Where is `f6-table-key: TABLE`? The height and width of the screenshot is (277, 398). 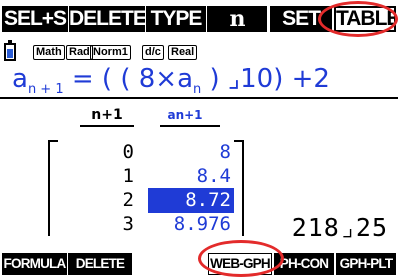
f6-table-key: TABLE is located at coordinates (365, 19).